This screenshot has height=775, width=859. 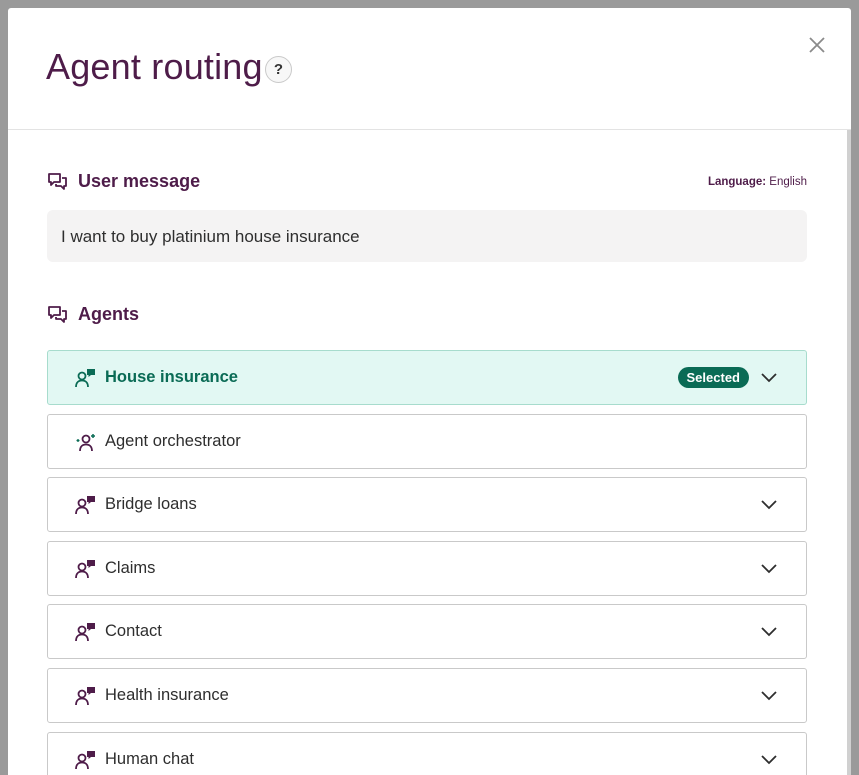 I want to click on dialog-title: Agent routing, so click(x=154, y=66).